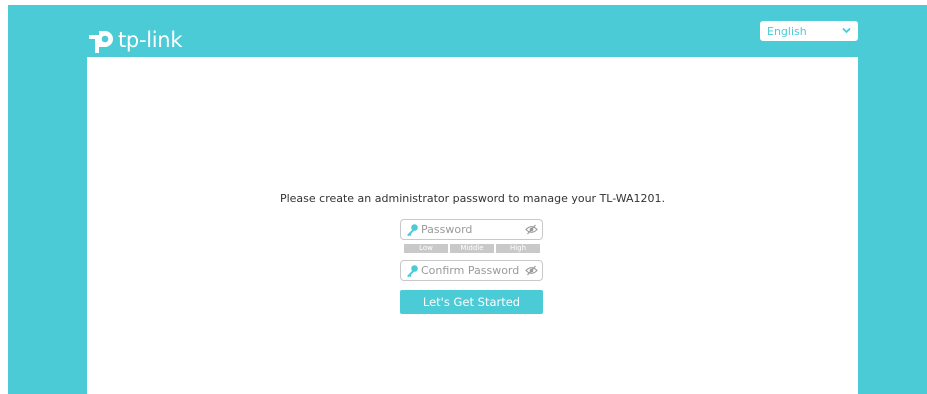  I want to click on password-field, so click(471, 229).